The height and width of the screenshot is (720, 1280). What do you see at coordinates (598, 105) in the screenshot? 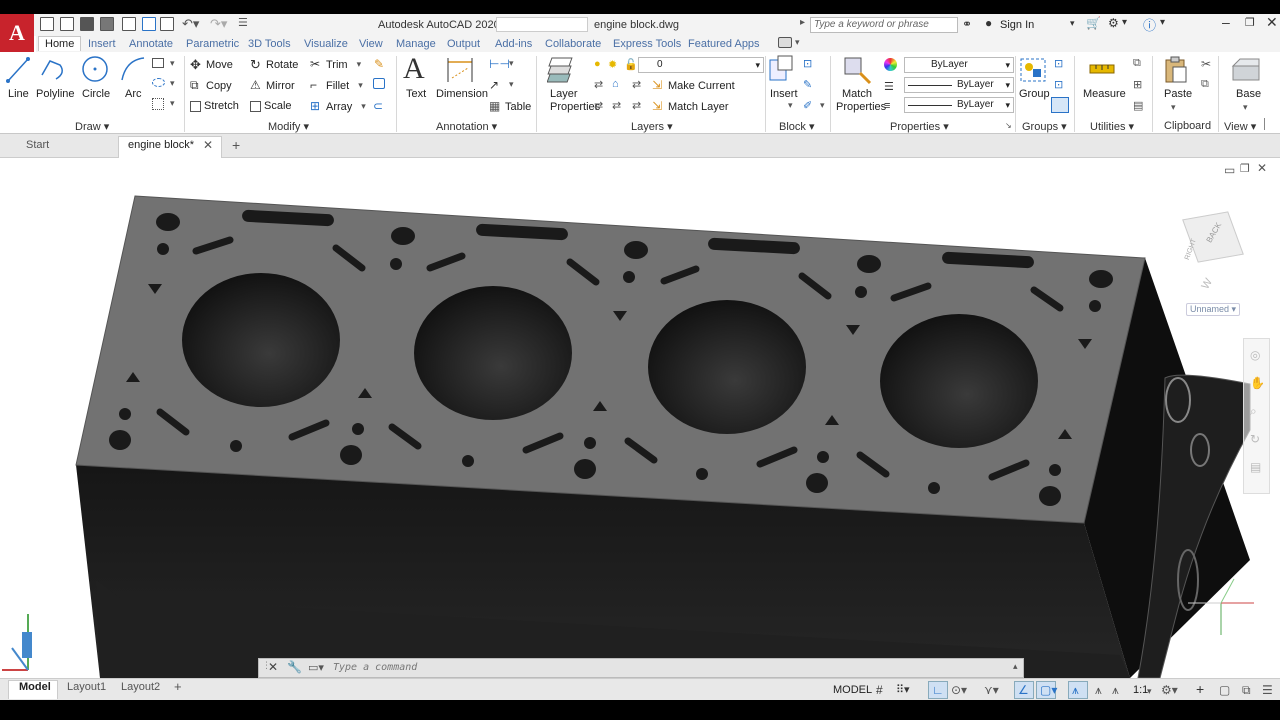
I see `layer-off-icon: ⇄` at bounding box center [598, 105].